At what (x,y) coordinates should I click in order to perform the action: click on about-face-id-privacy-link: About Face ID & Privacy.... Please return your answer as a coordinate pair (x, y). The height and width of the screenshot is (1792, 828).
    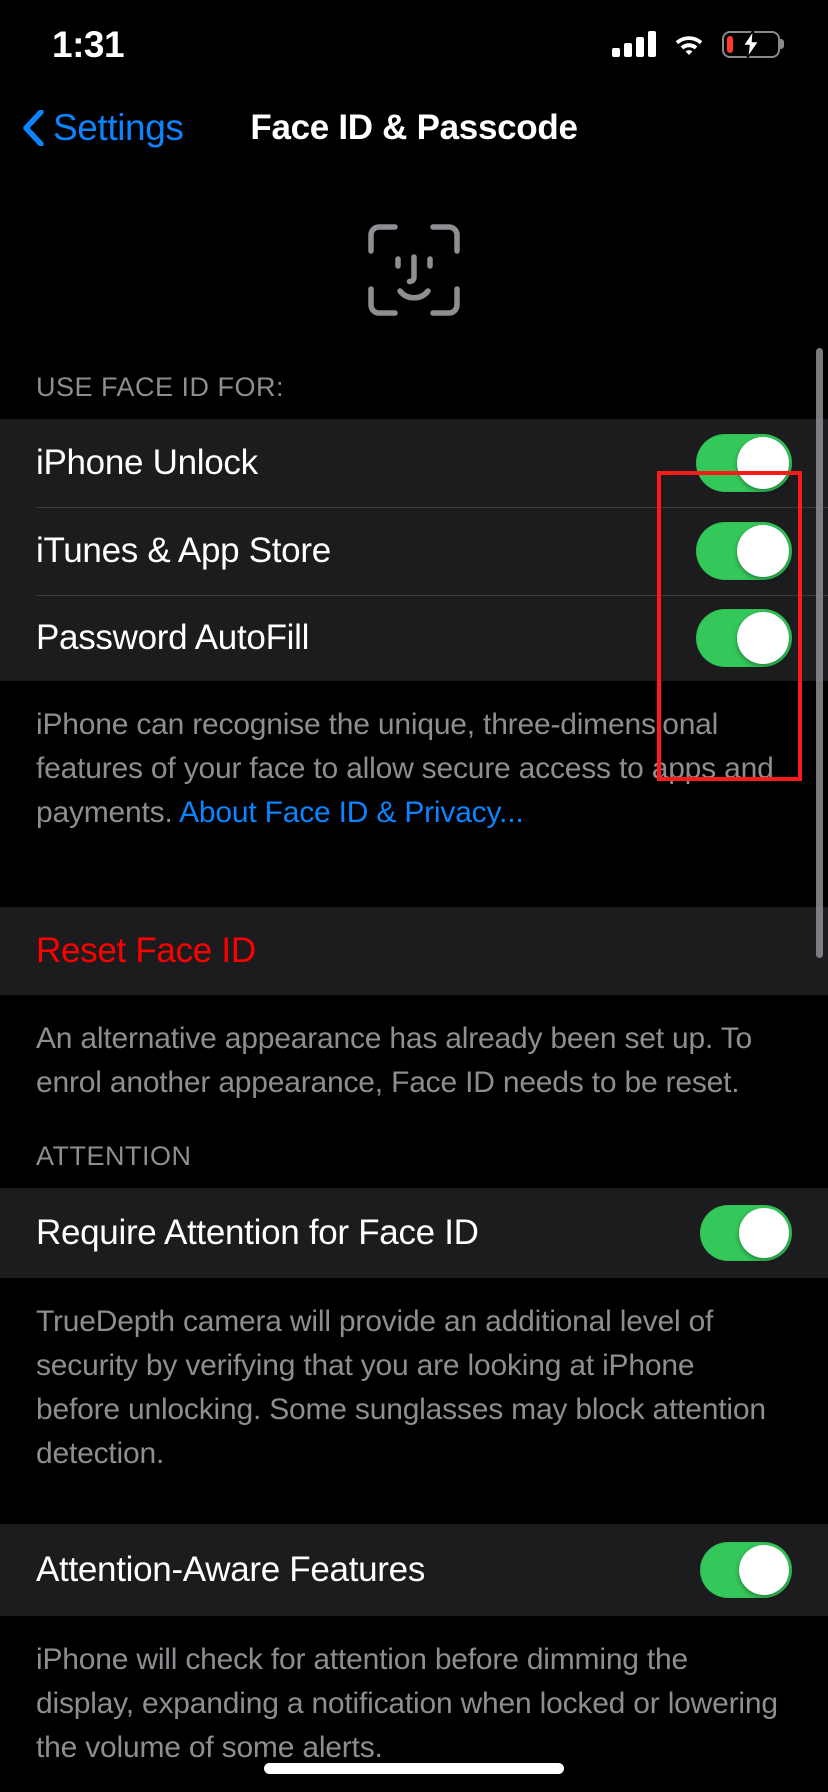
    Looking at the image, I should click on (351, 812).